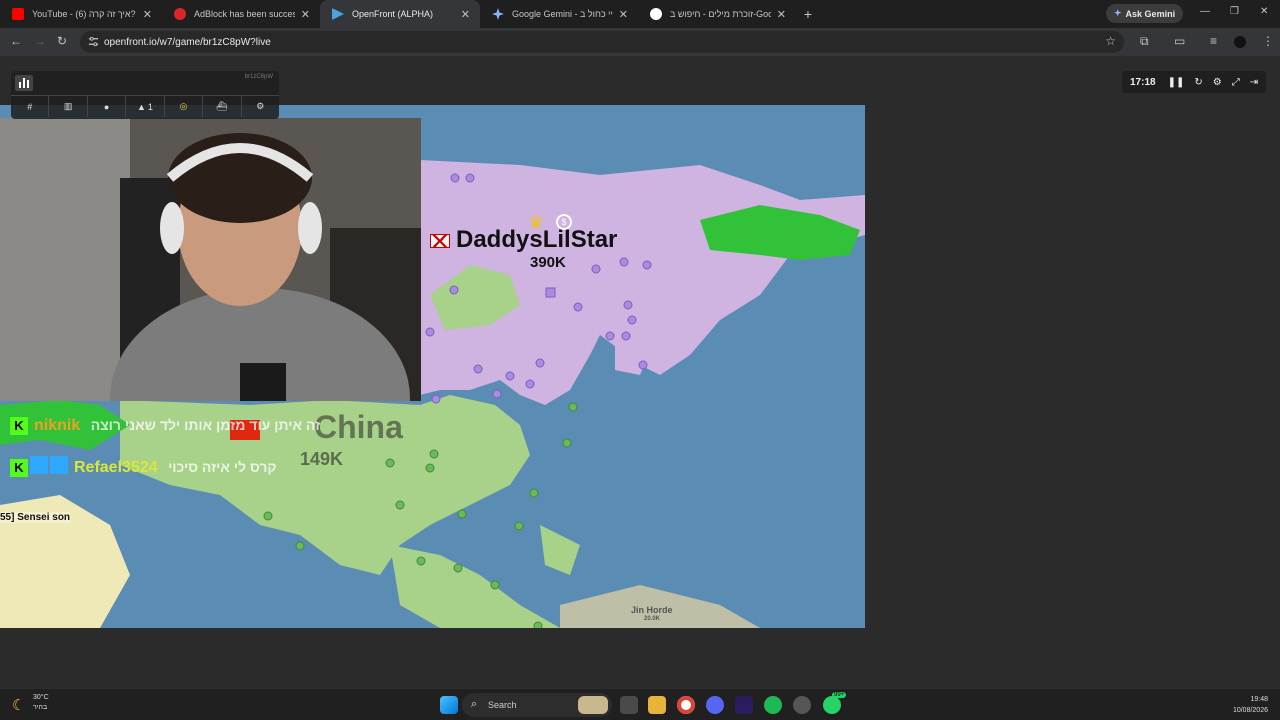 The height and width of the screenshot is (720, 1280). What do you see at coordinates (1250, 710) in the screenshot?
I see `clock-date: 10/08/2026` at bounding box center [1250, 710].